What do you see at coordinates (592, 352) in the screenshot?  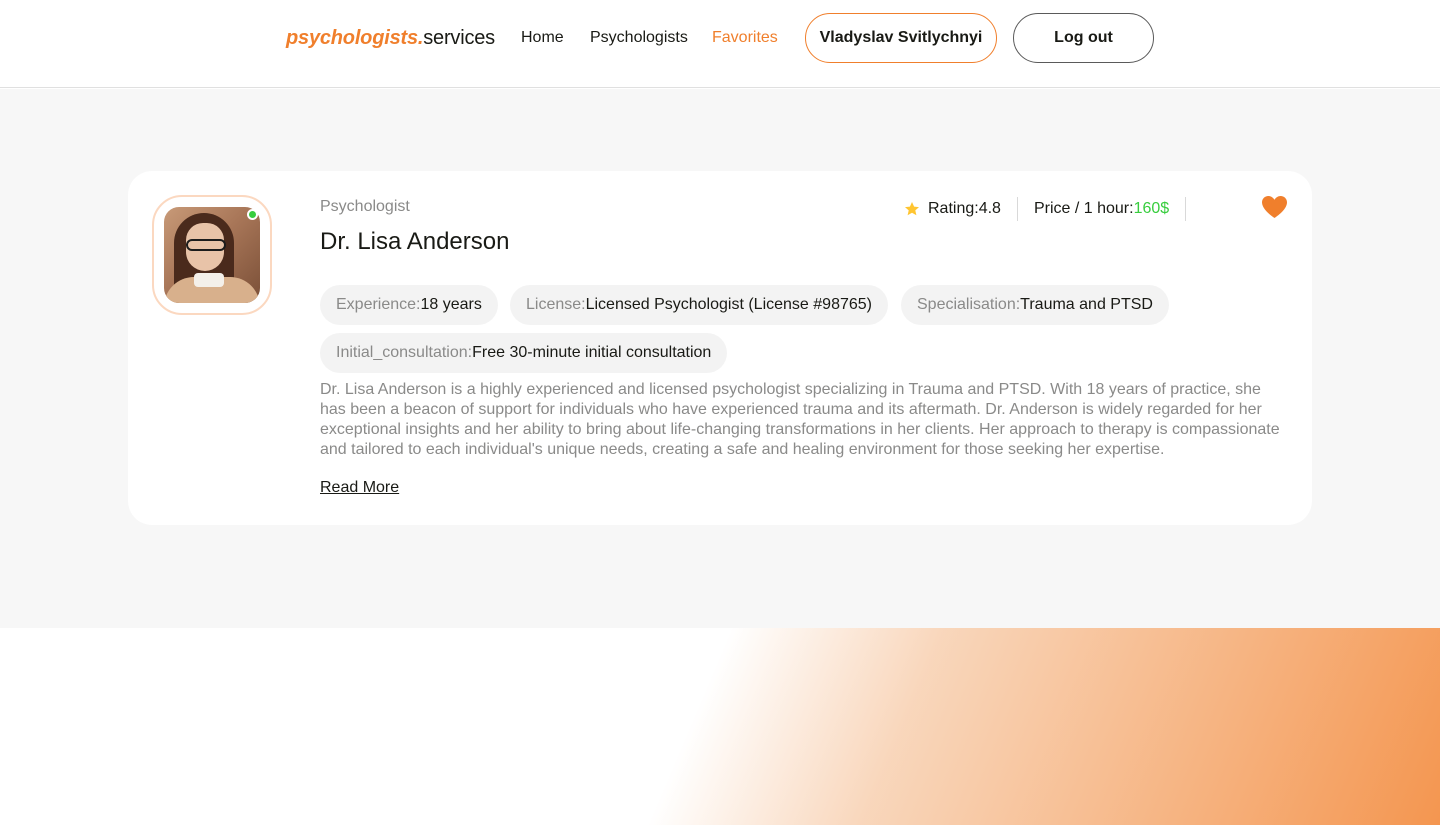 I see `tag-value: Free 30-minute initial consultation` at bounding box center [592, 352].